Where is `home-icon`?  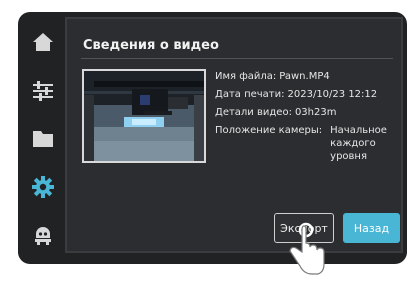 home-icon is located at coordinates (43, 42).